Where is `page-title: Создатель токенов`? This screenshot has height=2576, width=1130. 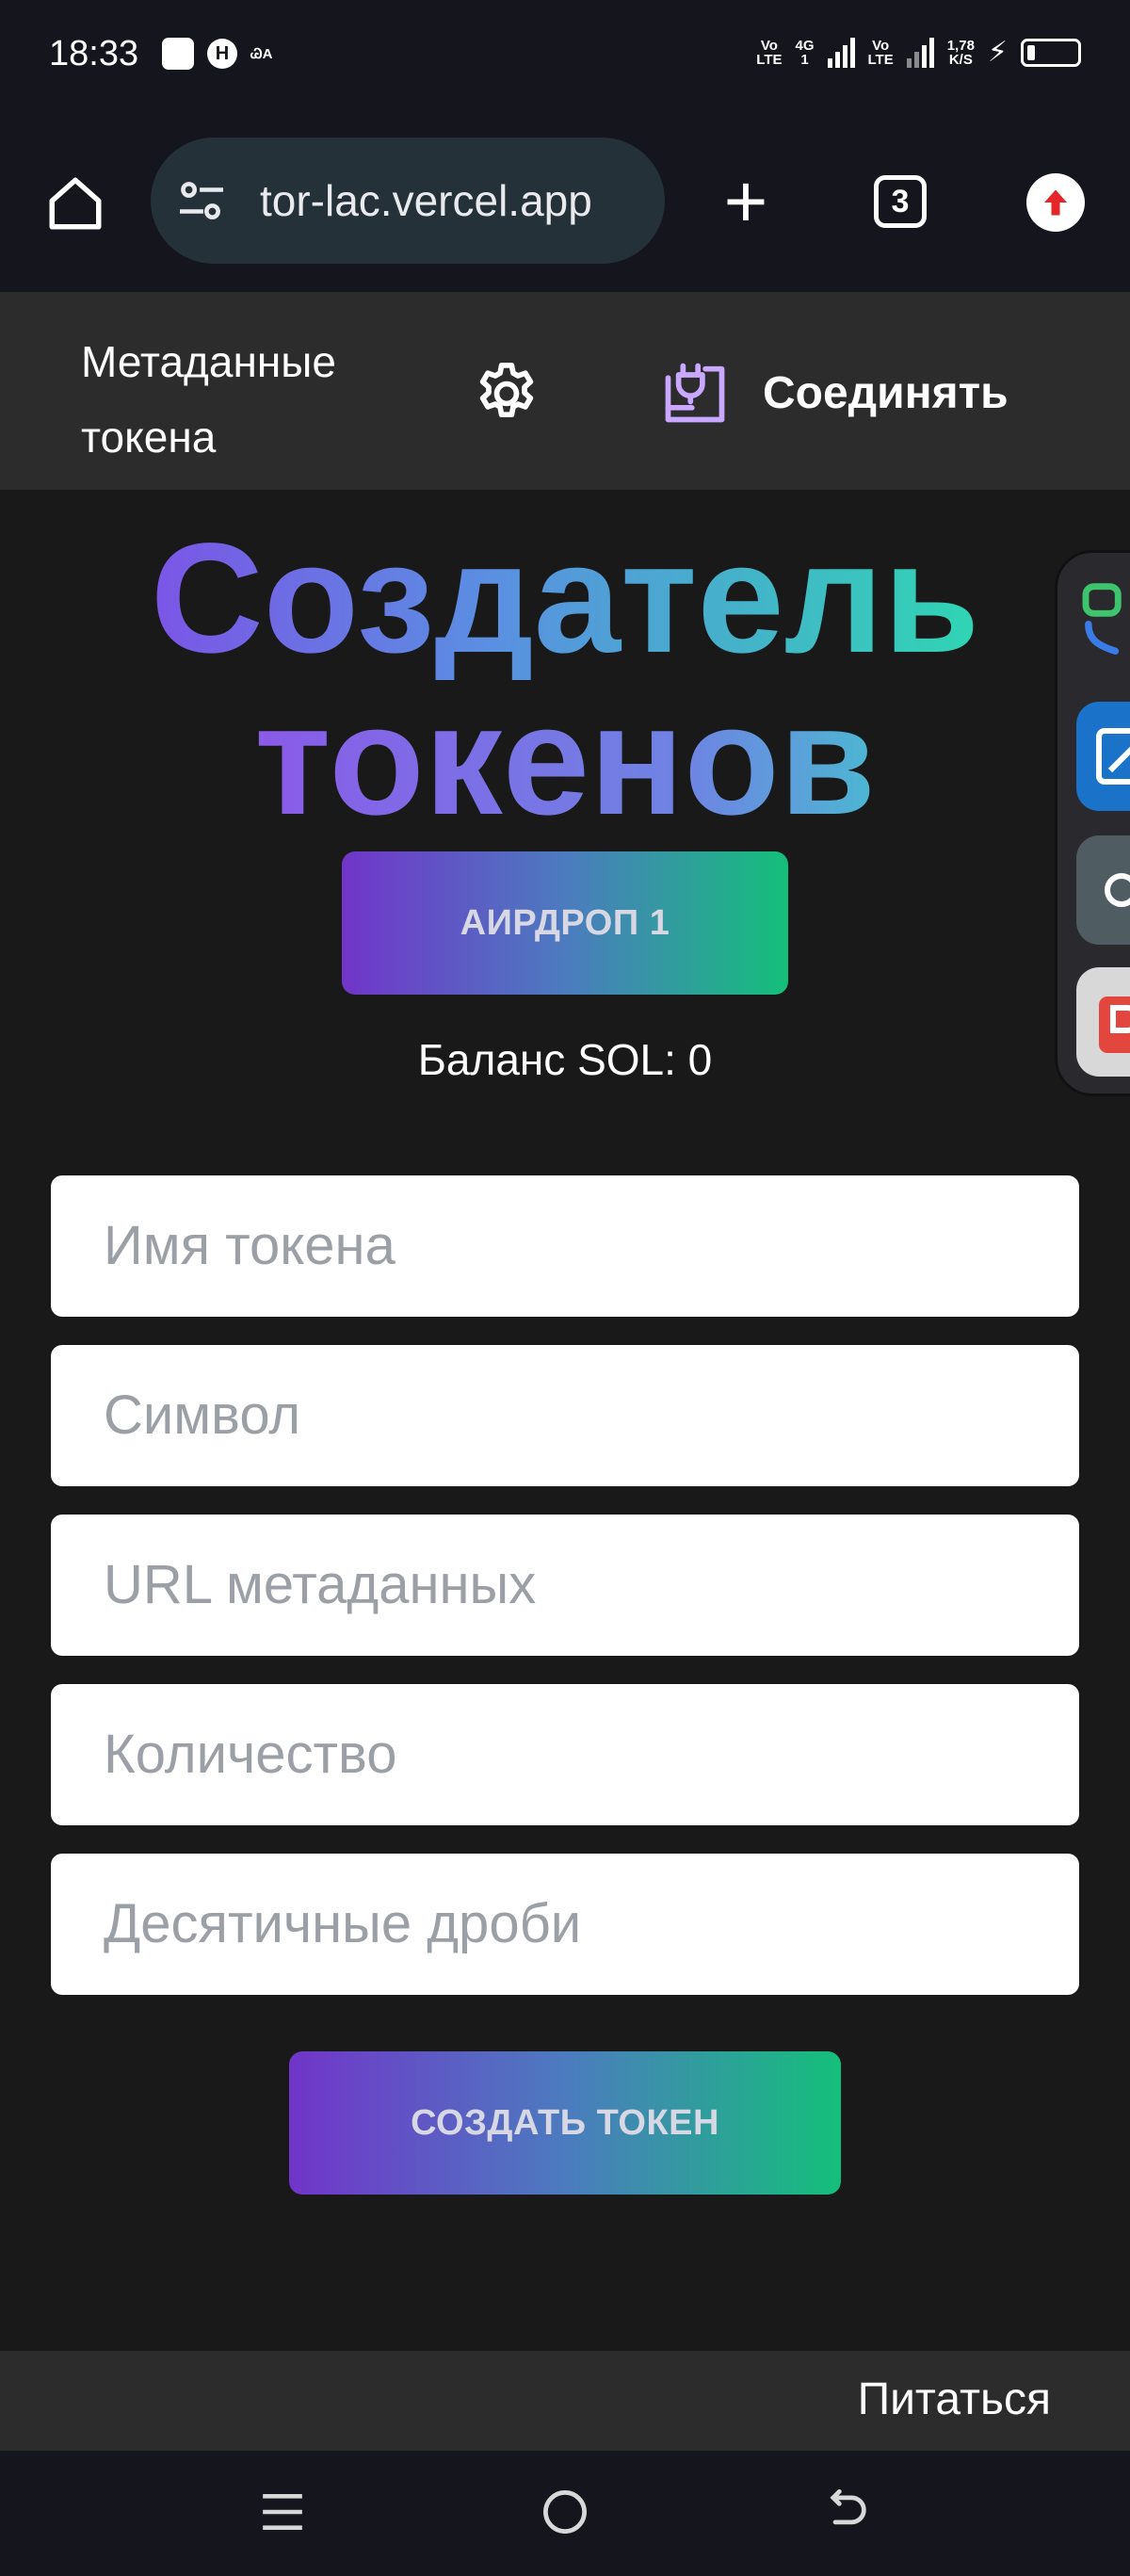 page-title: Создатель токенов is located at coordinates (565, 680).